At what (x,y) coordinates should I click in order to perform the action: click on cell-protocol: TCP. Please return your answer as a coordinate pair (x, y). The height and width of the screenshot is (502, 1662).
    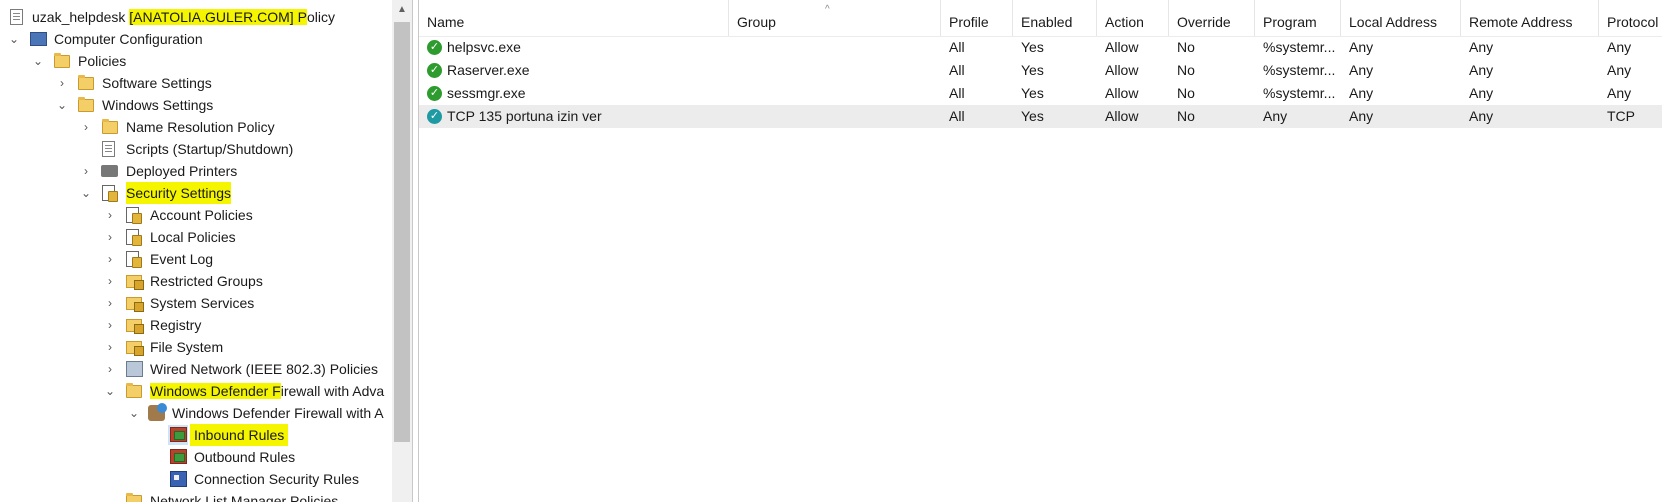
    Looking at the image, I should click on (1621, 116).